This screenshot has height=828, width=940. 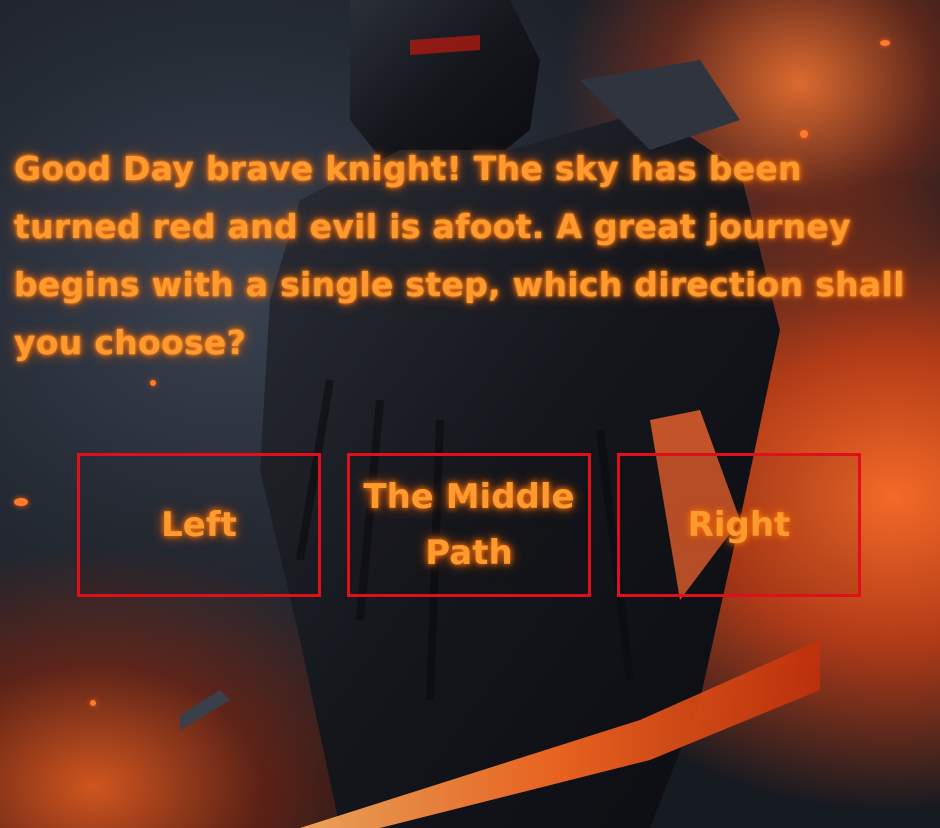 I want to click on choice-right-button: Right, so click(x=739, y=525).